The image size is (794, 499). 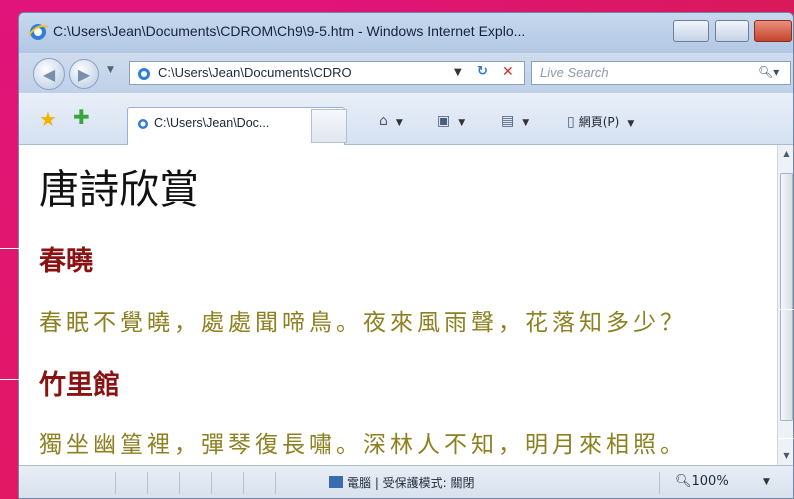 What do you see at coordinates (691, 31) in the screenshot?
I see `minimize-button` at bounding box center [691, 31].